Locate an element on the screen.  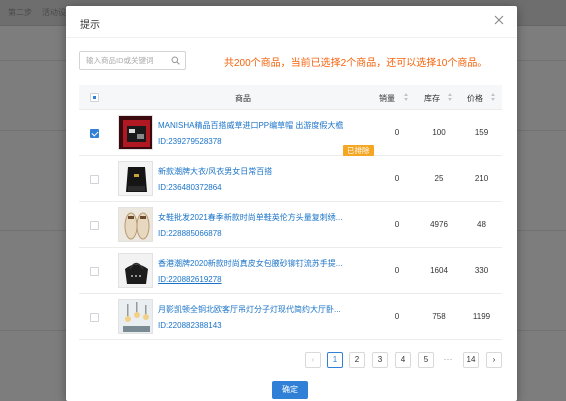
confirm-button: 确定 is located at coordinates (290, 390).